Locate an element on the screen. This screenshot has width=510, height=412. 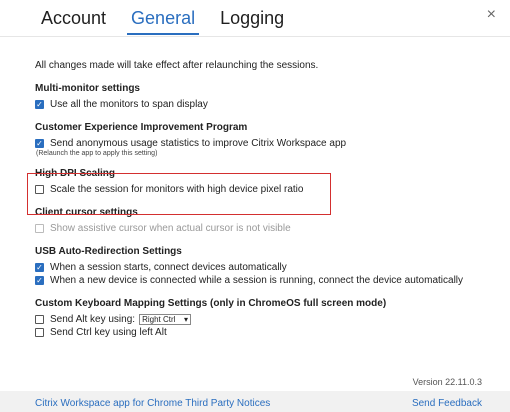
option-label: Send Ctrl key using left Alt is located at coordinates (108, 332).